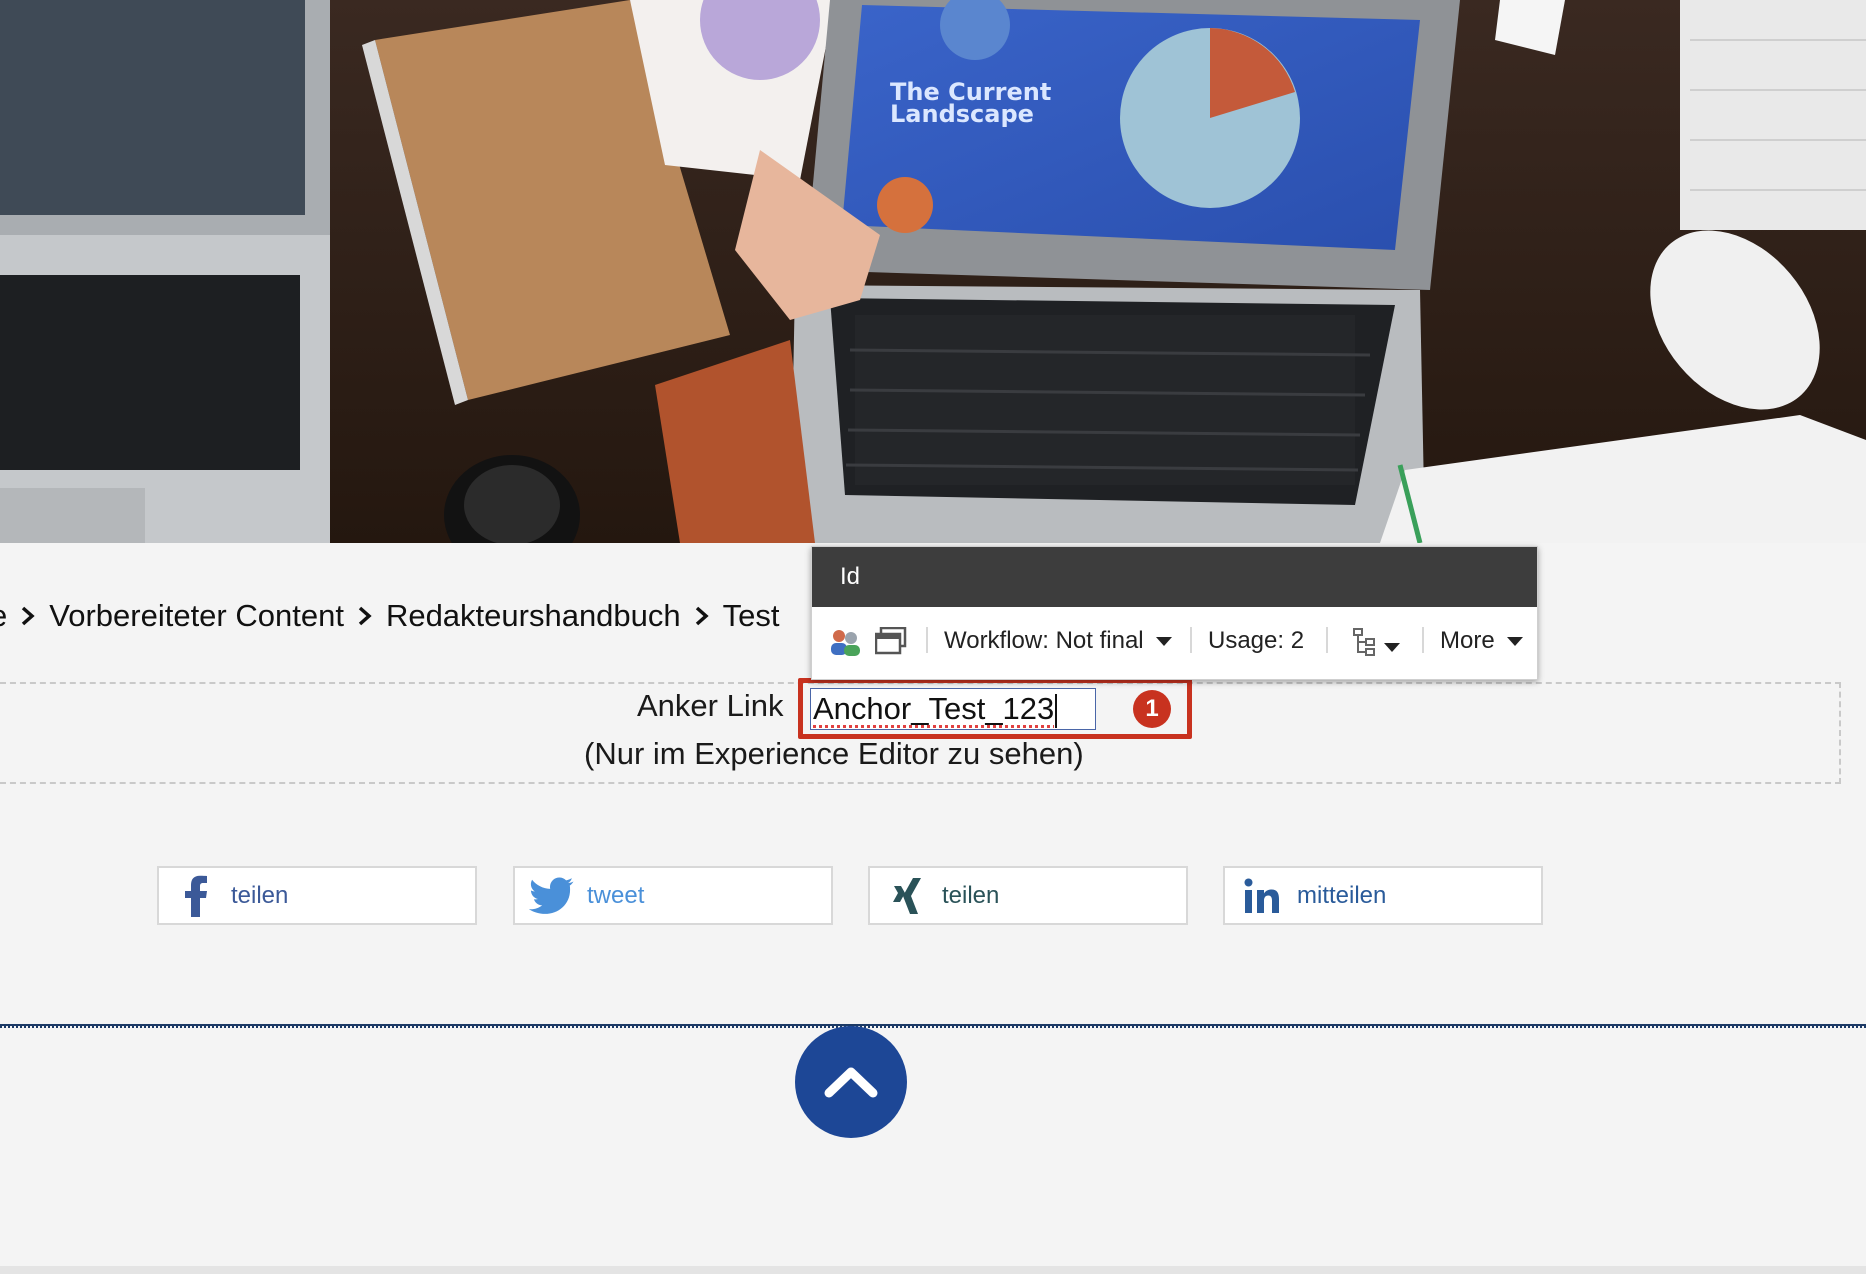  I want to click on anchor-link-label: Anker Link, so click(710, 705).